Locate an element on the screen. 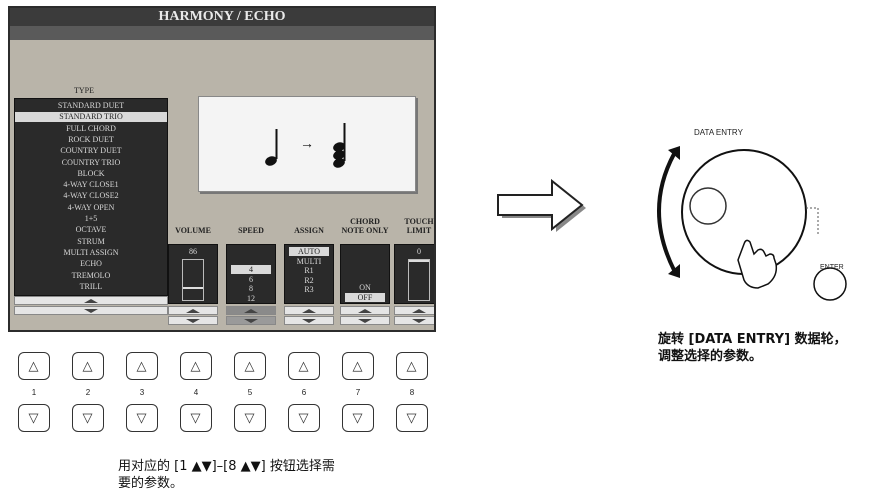  touch-limit-values: 0 is located at coordinates (414, 274).